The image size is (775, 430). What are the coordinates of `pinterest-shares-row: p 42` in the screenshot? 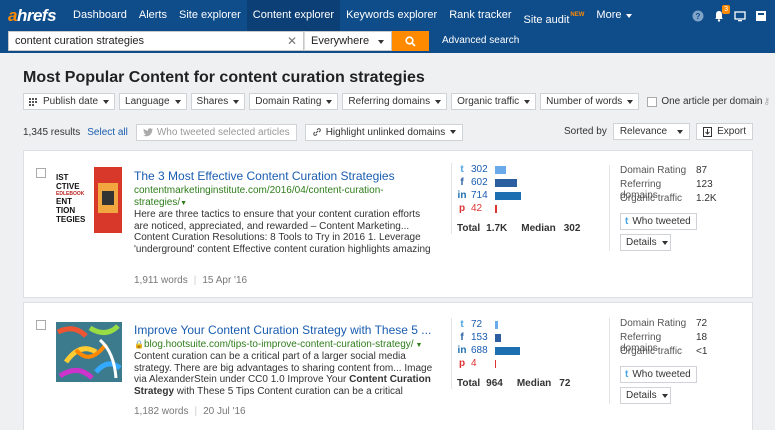 It's located at (521, 208).